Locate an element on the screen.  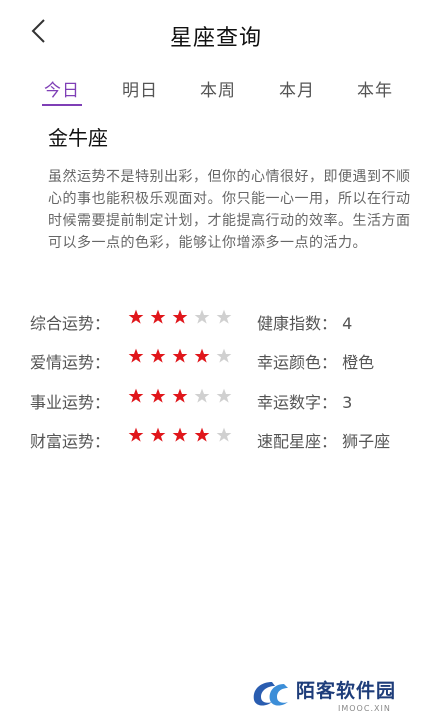
fortune-row-wealth: 财富运势： 速配星座： 狮子座 is located at coordinates (216, 438).